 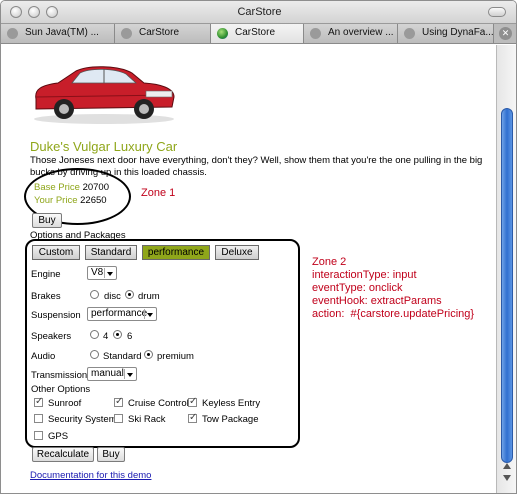 I want to click on package-custom-button: Custom, so click(x=56, y=252).